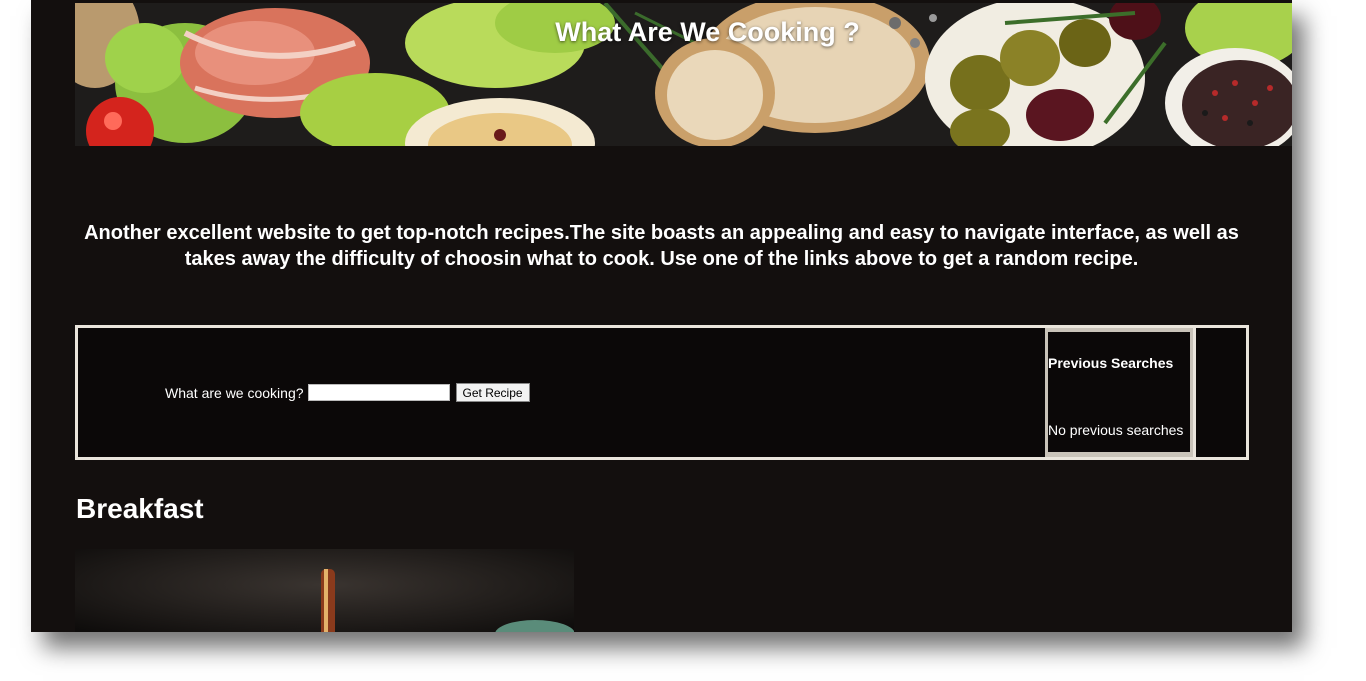  I want to click on previous-searches-inner: Previous Searches No previous searches, so click(1119, 392).